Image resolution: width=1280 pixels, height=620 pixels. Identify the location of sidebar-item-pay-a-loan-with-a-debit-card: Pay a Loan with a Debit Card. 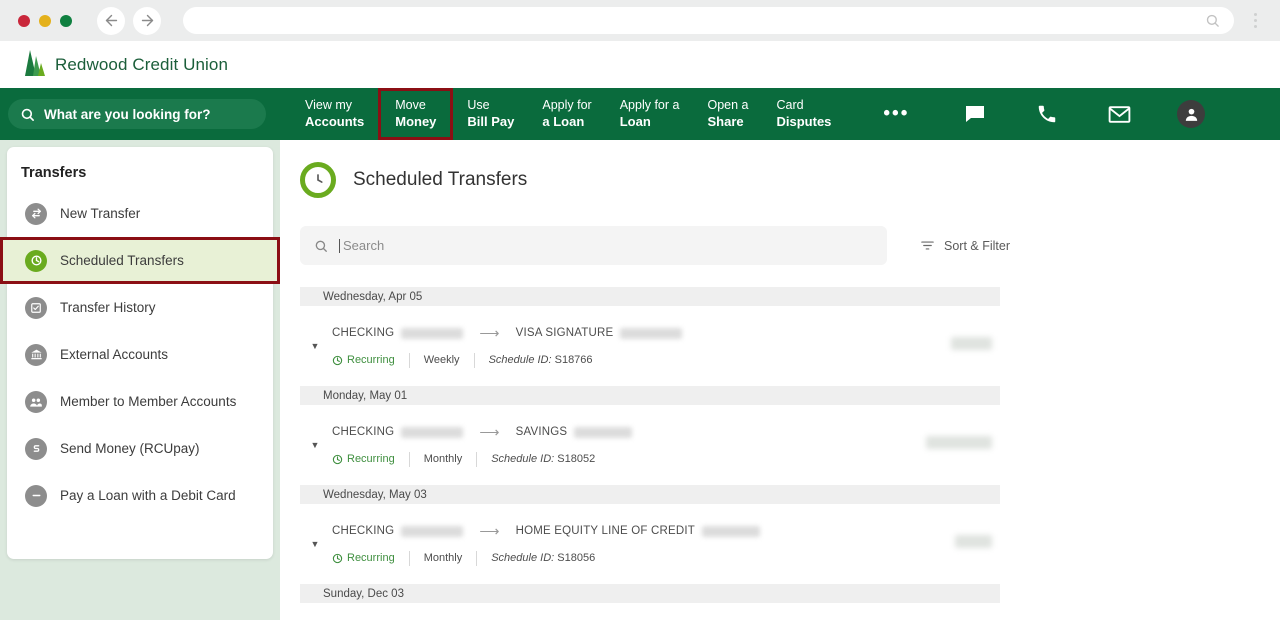
(140, 495).